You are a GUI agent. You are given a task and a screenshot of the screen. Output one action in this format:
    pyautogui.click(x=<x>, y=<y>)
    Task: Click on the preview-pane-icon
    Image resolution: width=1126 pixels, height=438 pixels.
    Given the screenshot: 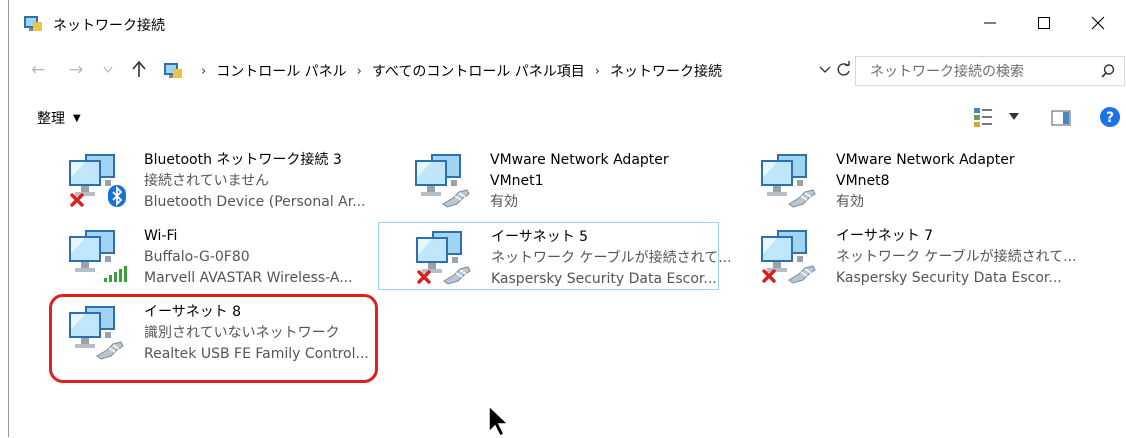 What is the action you would take?
    pyautogui.click(x=1061, y=118)
    